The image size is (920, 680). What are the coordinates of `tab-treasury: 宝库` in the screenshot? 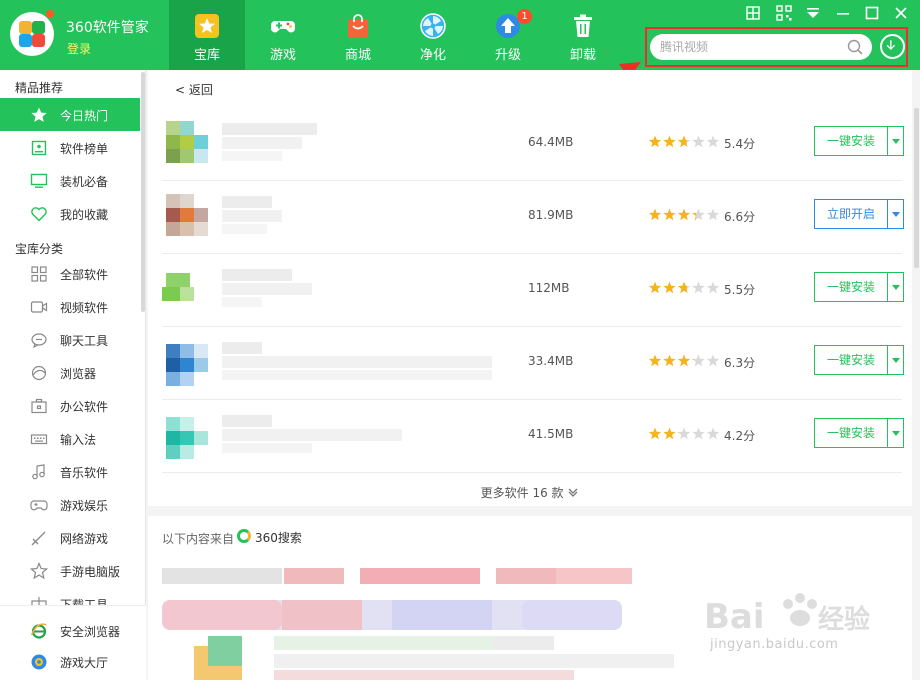 It's located at (207, 35).